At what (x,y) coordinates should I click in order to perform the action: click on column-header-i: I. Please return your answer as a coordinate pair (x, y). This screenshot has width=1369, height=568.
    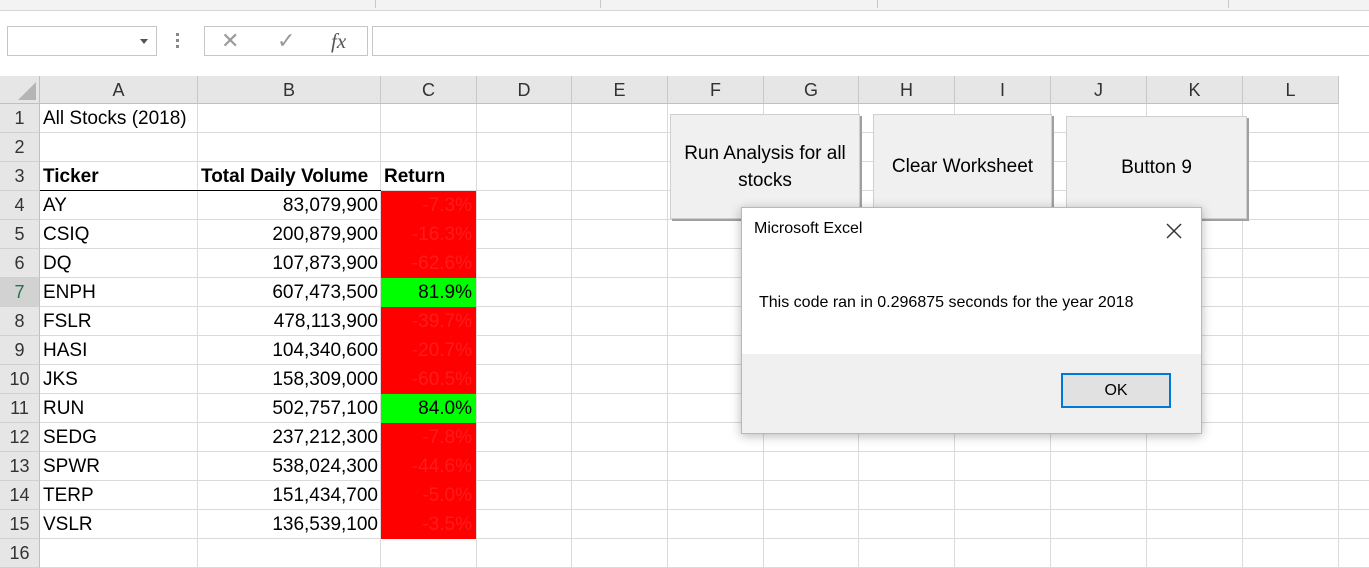
    Looking at the image, I should click on (1003, 90).